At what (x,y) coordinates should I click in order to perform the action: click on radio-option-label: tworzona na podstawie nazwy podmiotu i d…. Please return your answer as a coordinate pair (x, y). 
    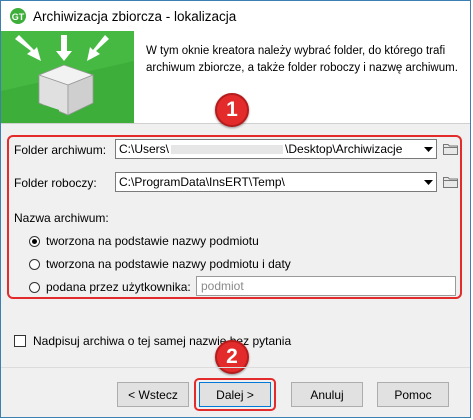
    Looking at the image, I should click on (168, 264).